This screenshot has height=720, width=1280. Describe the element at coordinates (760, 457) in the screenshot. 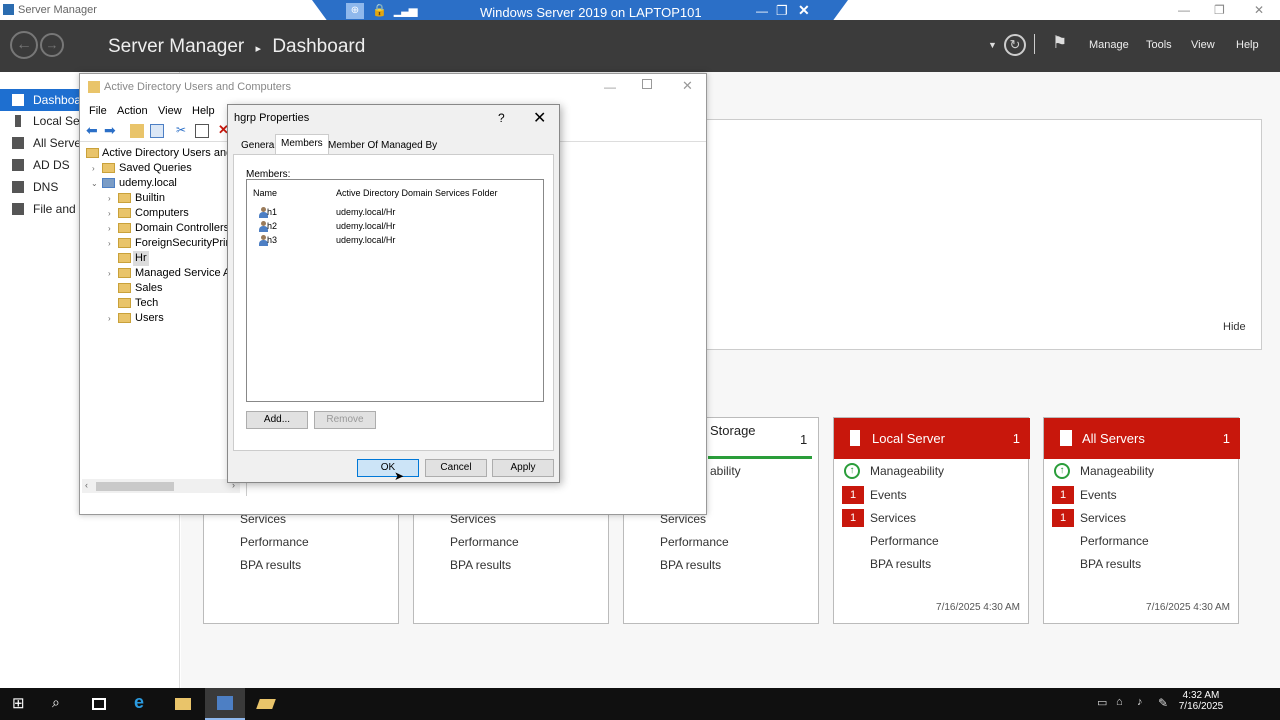

I see `tile-status-bar` at that location.